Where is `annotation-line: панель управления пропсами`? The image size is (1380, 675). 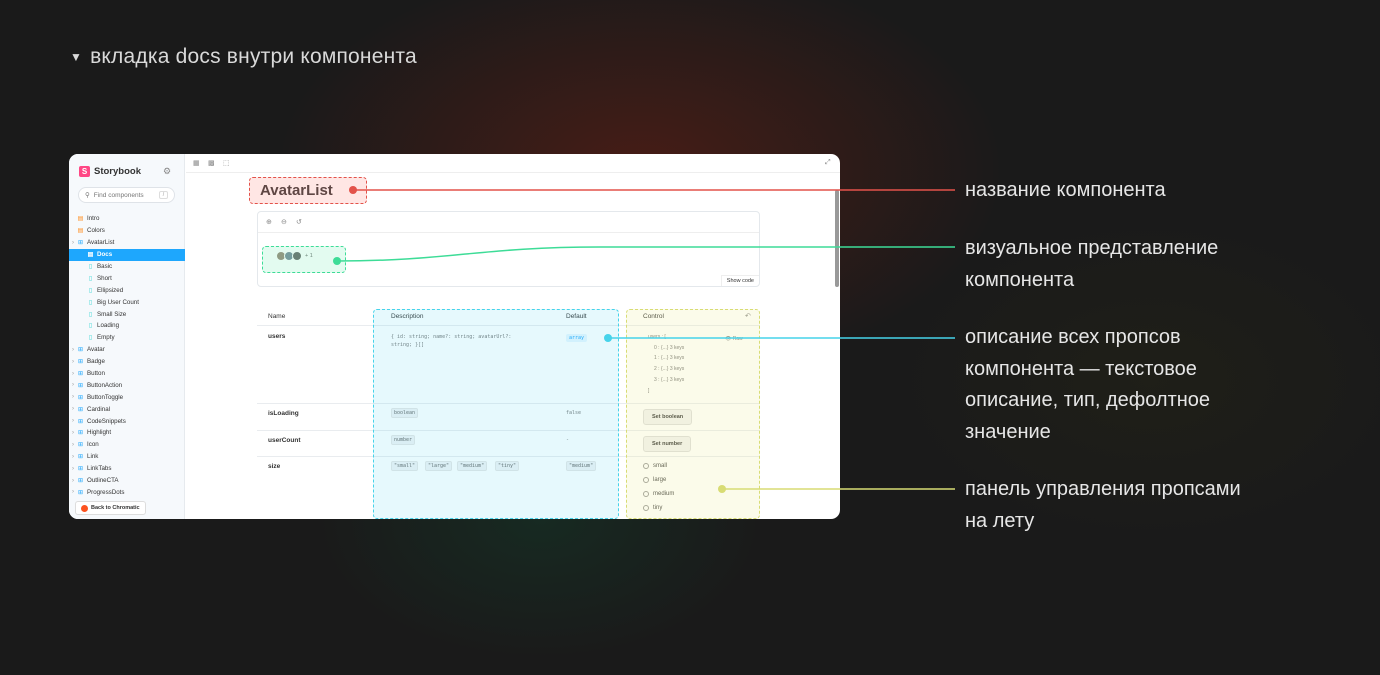 annotation-line: панель управления пропсами is located at coordinates (1103, 489).